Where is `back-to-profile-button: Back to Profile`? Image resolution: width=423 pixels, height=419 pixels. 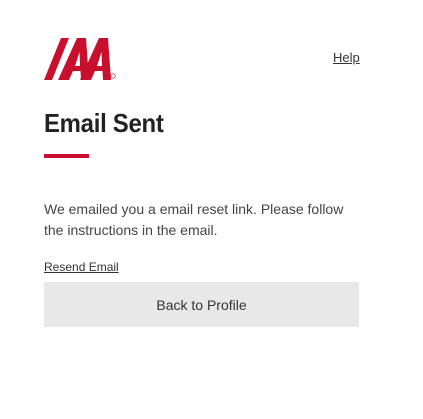
back-to-profile-button: Back to Profile is located at coordinates (201, 304).